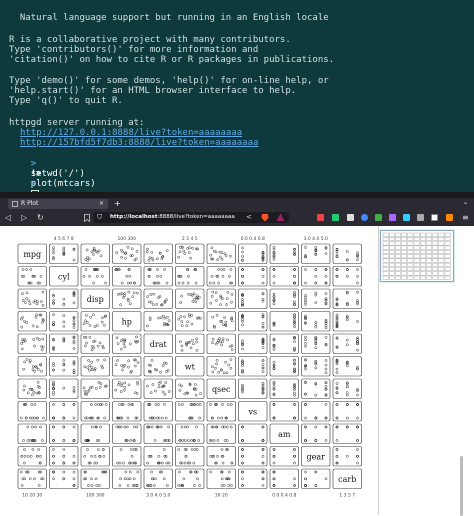  I want to click on wallet-icon, so click(449, 217).